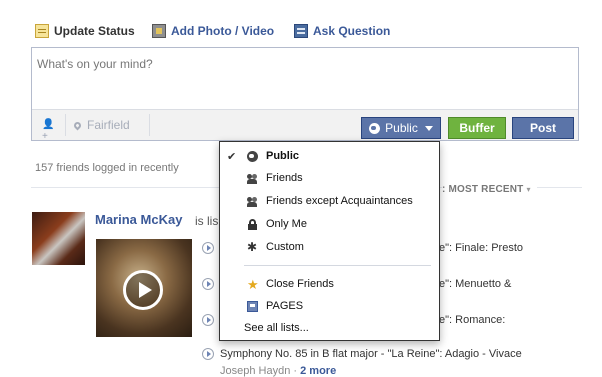 The height and width of the screenshot is (377, 602). I want to click on post-button-label: Post, so click(542, 128).